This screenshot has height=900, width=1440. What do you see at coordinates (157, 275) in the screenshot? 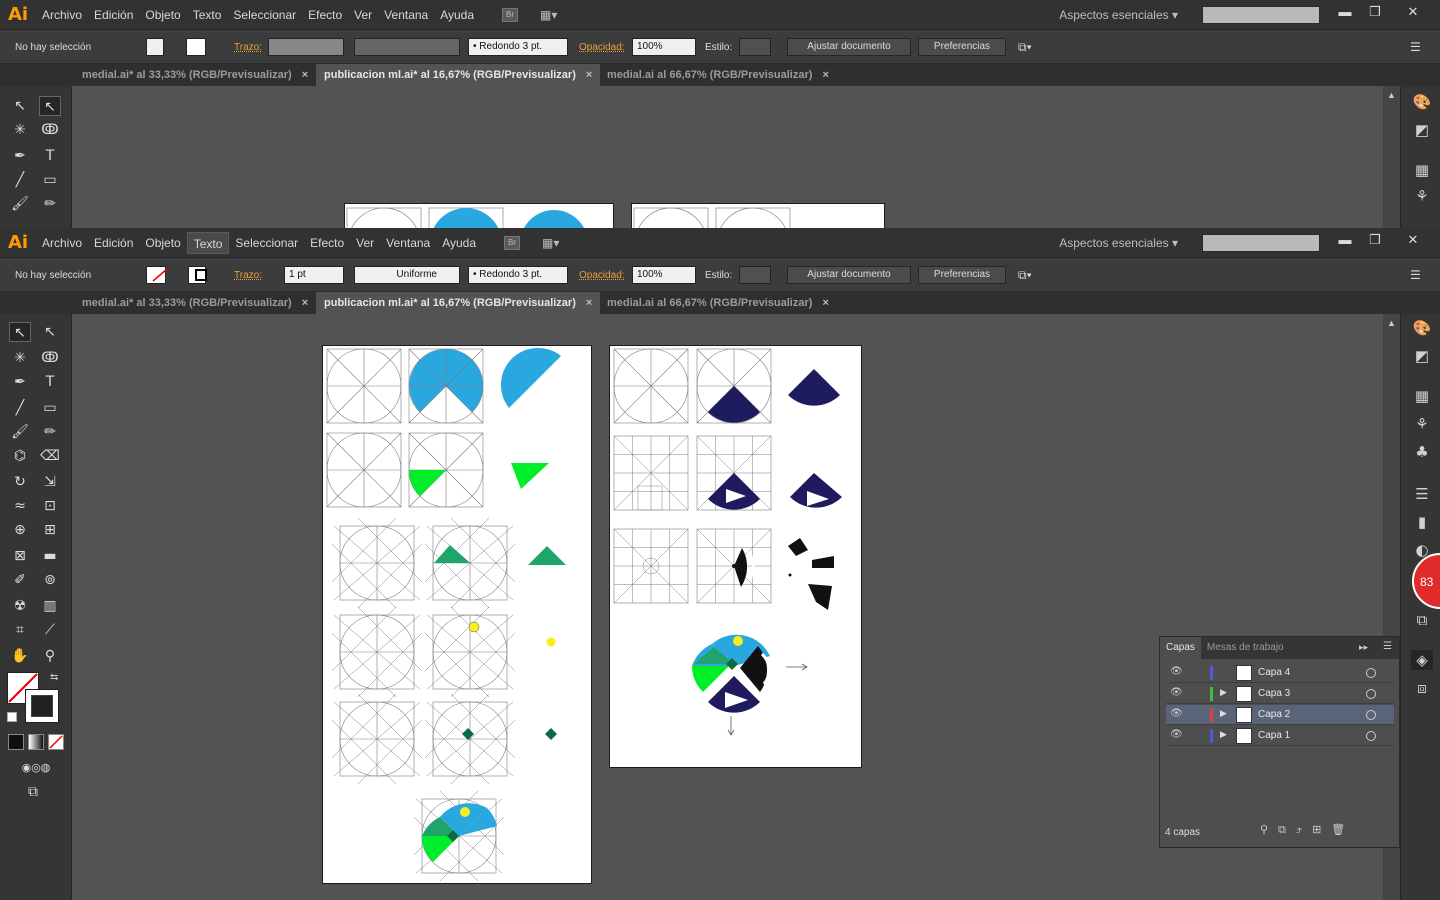
I see `fill-swatch` at bounding box center [157, 275].